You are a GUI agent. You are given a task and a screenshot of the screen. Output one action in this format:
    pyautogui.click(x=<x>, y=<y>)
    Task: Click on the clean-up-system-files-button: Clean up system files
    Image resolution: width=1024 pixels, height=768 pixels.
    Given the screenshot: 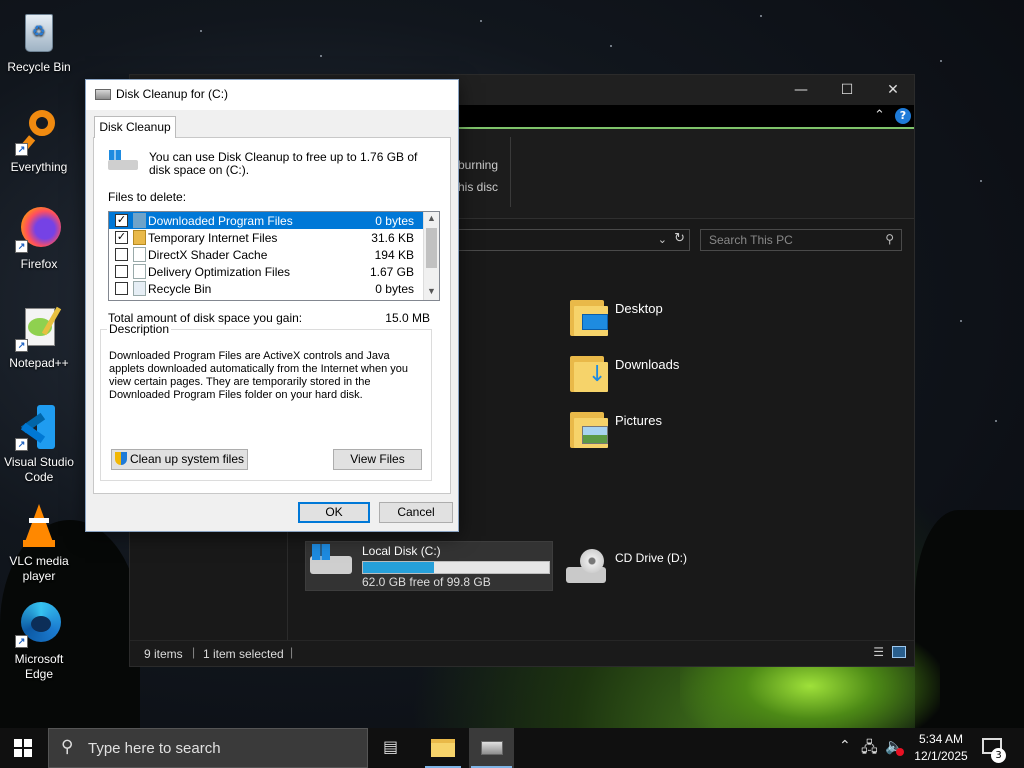 What is the action you would take?
    pyautogui.click(x=179, y=459)
    